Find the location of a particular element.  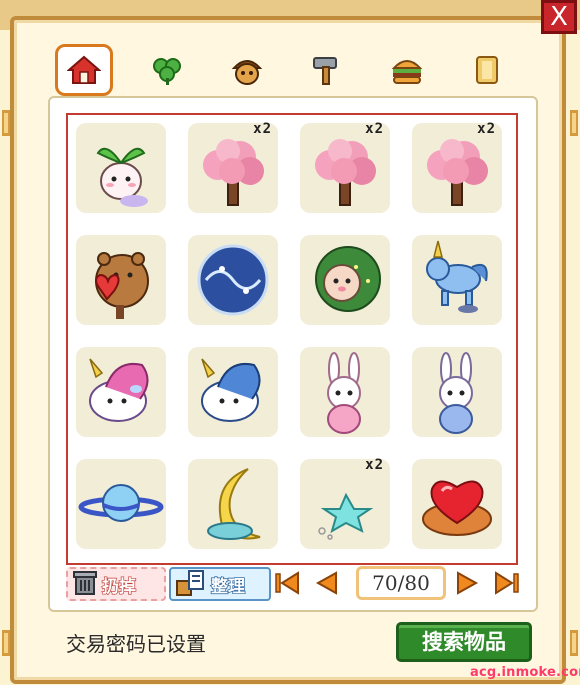

tab-scrolls is located at coordinates (487, 70).